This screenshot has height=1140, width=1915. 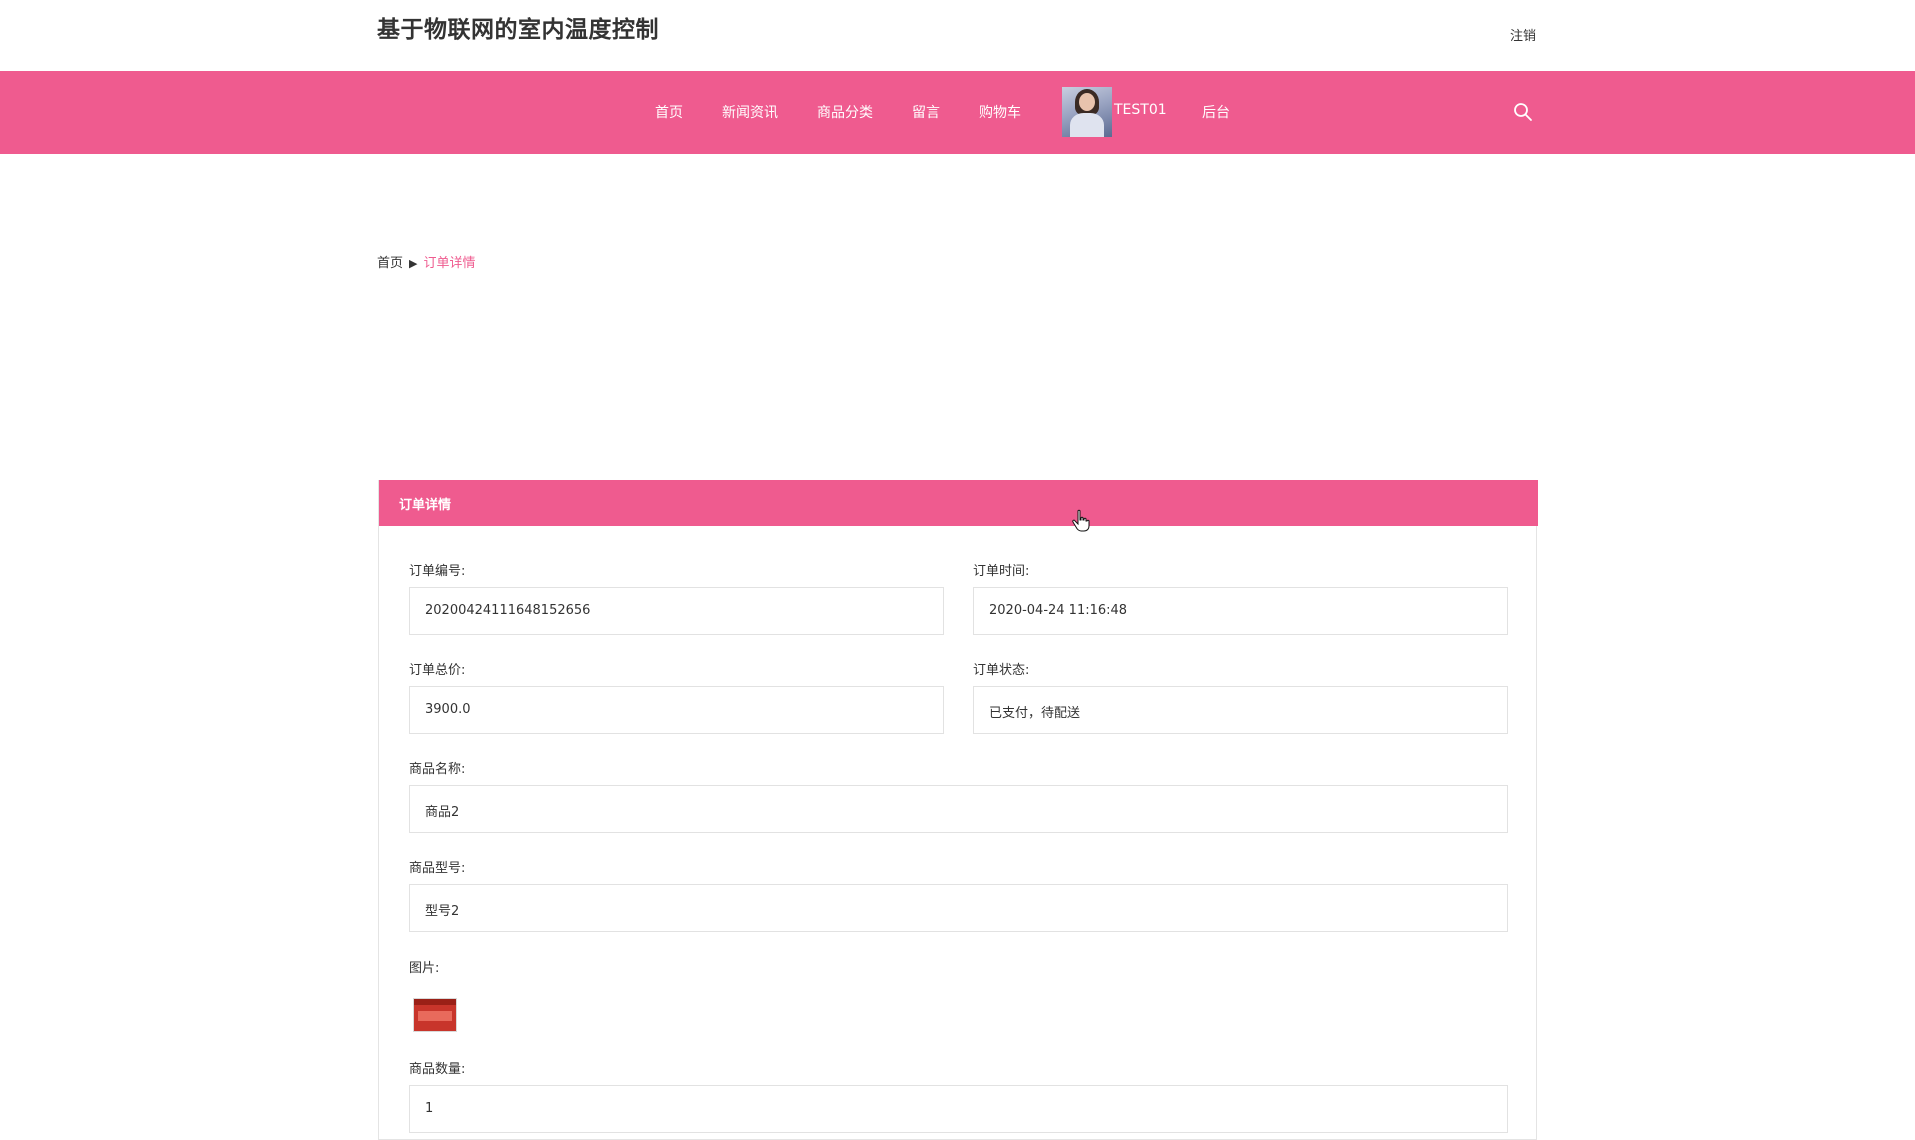 I want to click on search-icon, so click(x=1523, y=112).